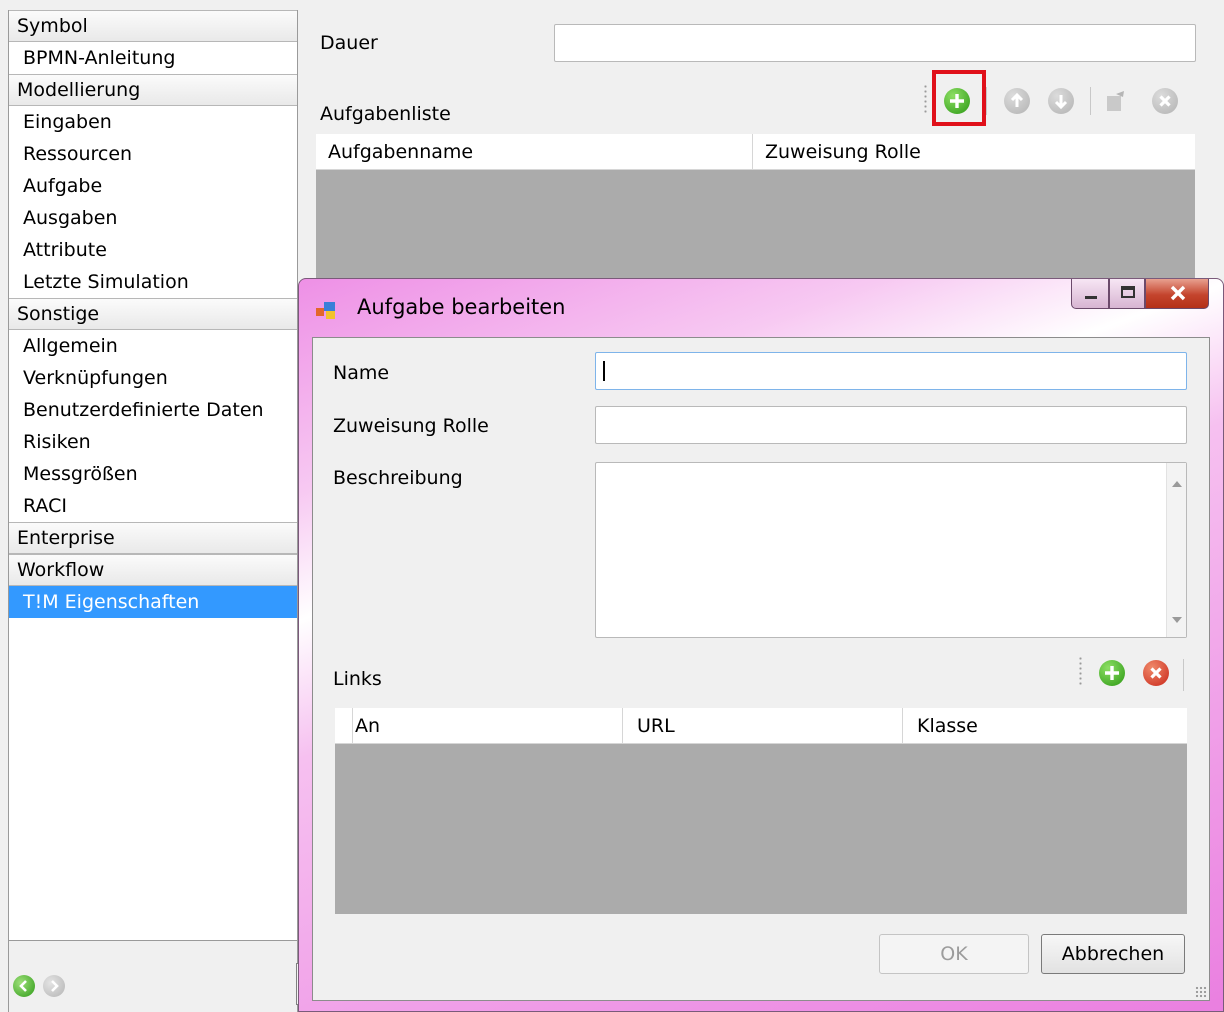  What do you see at coordinates (385, 114) in the screenshot?
I see `tasklist-label: Aufgabenliste` at bounding box center [385, 114].